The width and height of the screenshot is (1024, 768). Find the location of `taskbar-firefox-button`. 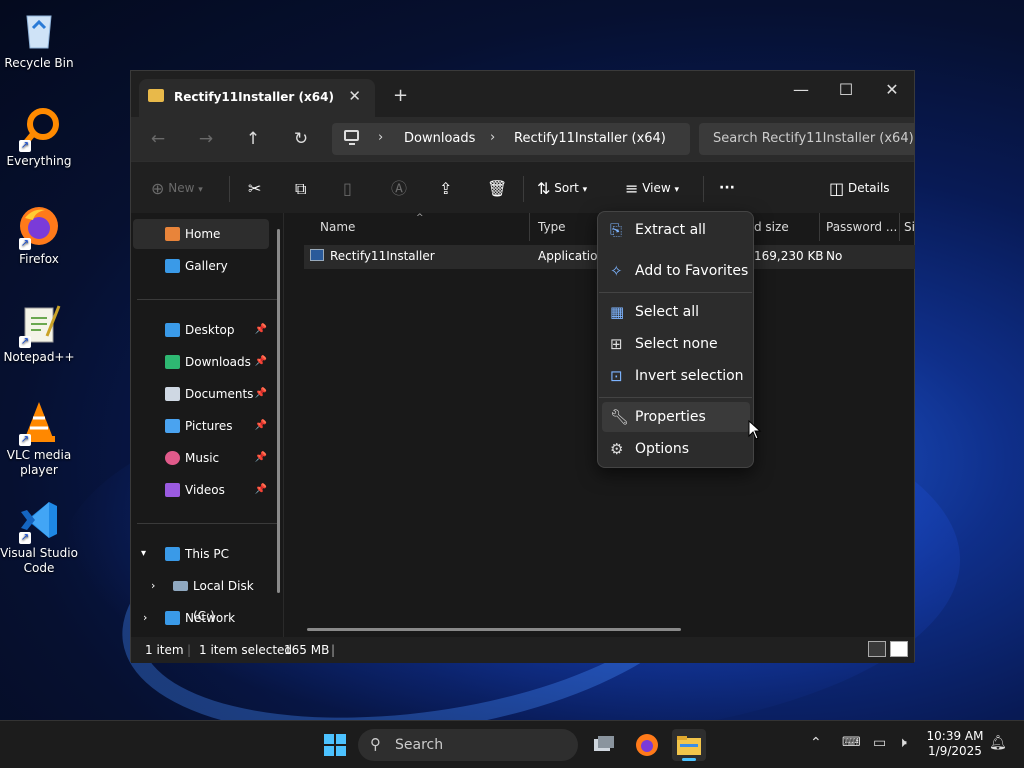

taskbar-firefox-button is located at coordinates (647, 745).